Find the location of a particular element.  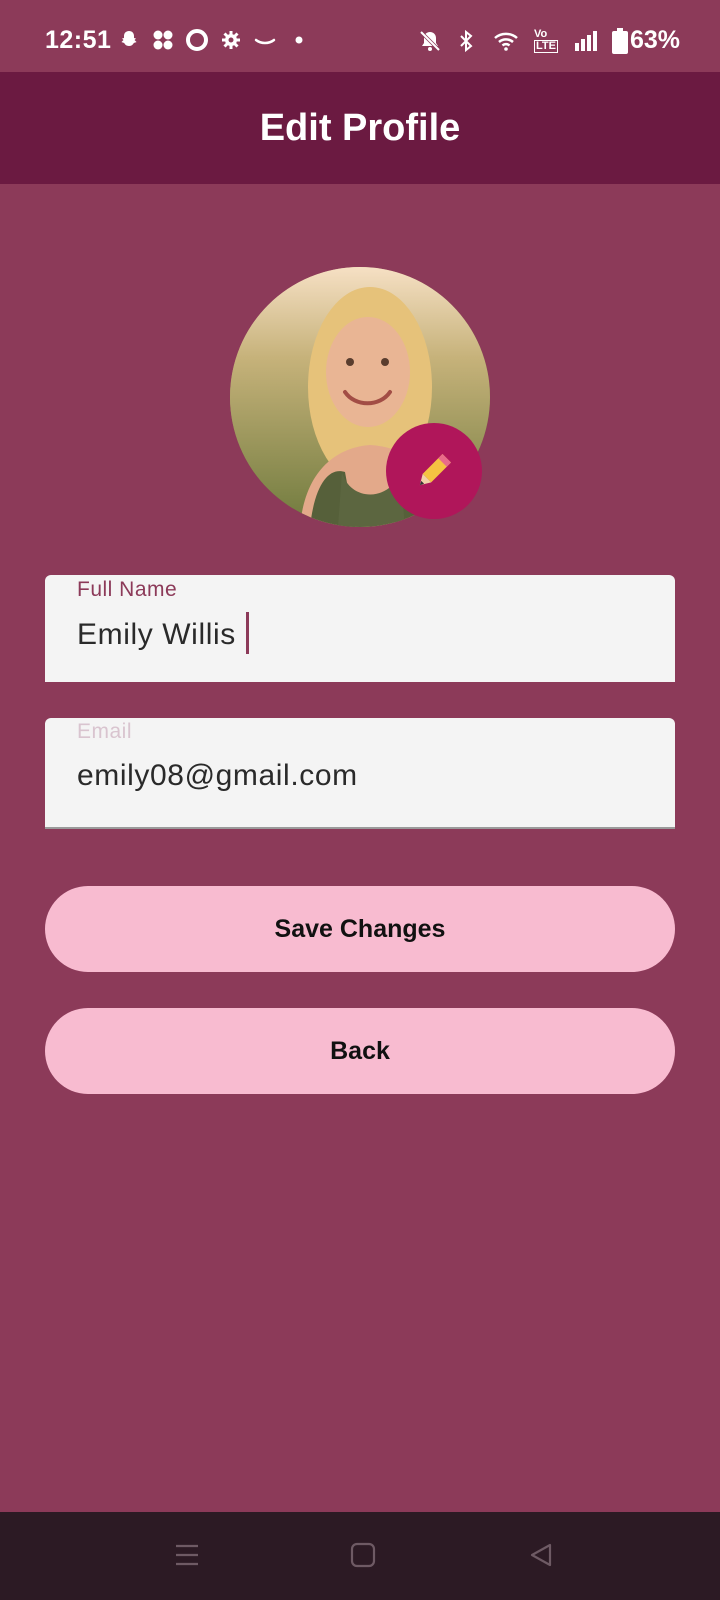

page-title: Edit Profile is located at coordinates (360, 127).